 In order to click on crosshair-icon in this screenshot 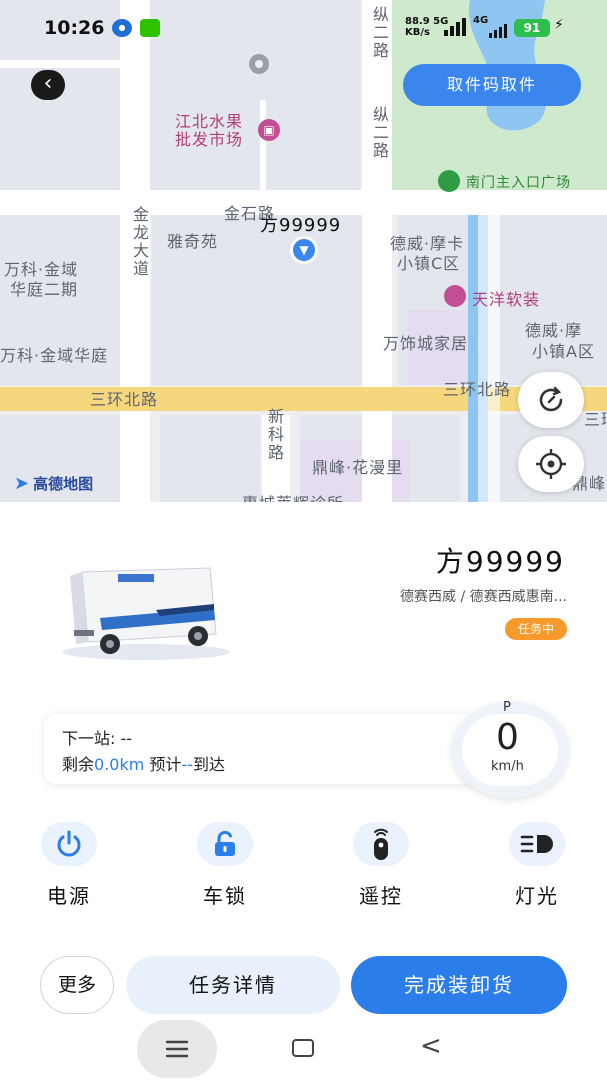, I will do `click(551, 464)`.